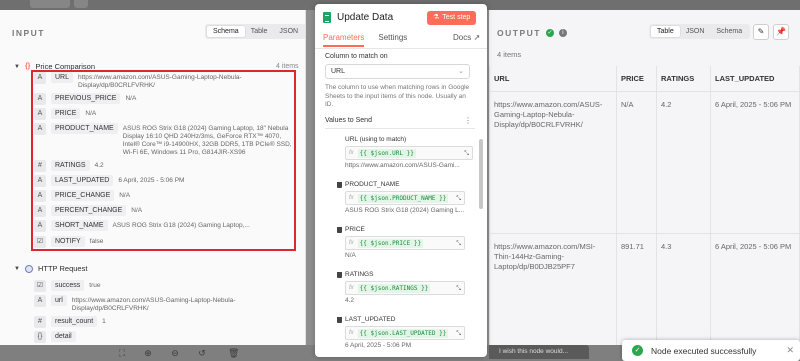 The image size is (800, 361). Describe the element at coordinates (63, 336) in the screenshot. I see `field-name: detail` at that location.